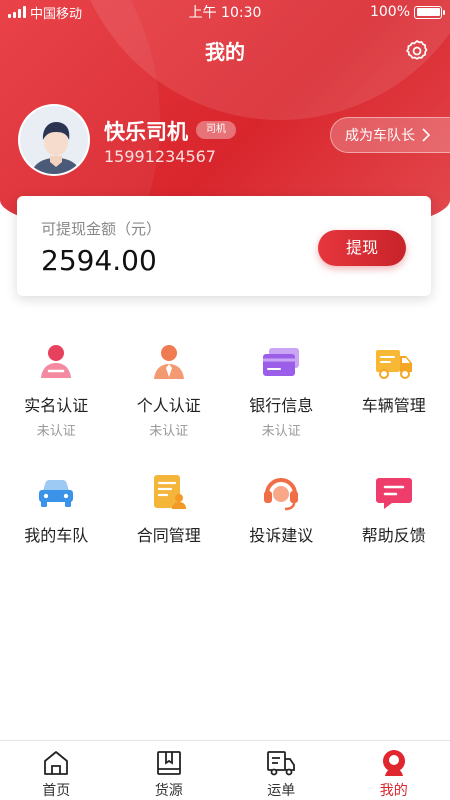 The image size is (450, 800). I want to click on battery-indicator: 100%, so click(407, 12).